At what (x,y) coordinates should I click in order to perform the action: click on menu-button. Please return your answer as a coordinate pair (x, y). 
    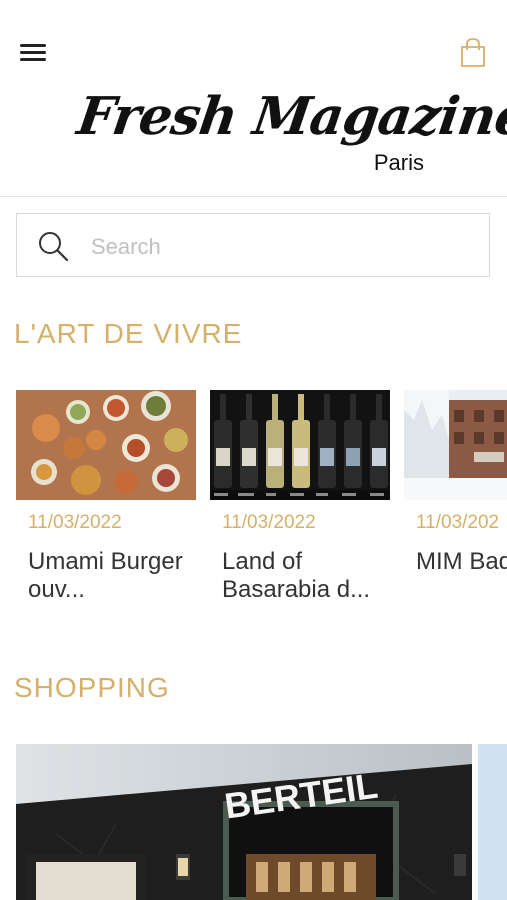
    Looking at the image, I should click on (34, 52).